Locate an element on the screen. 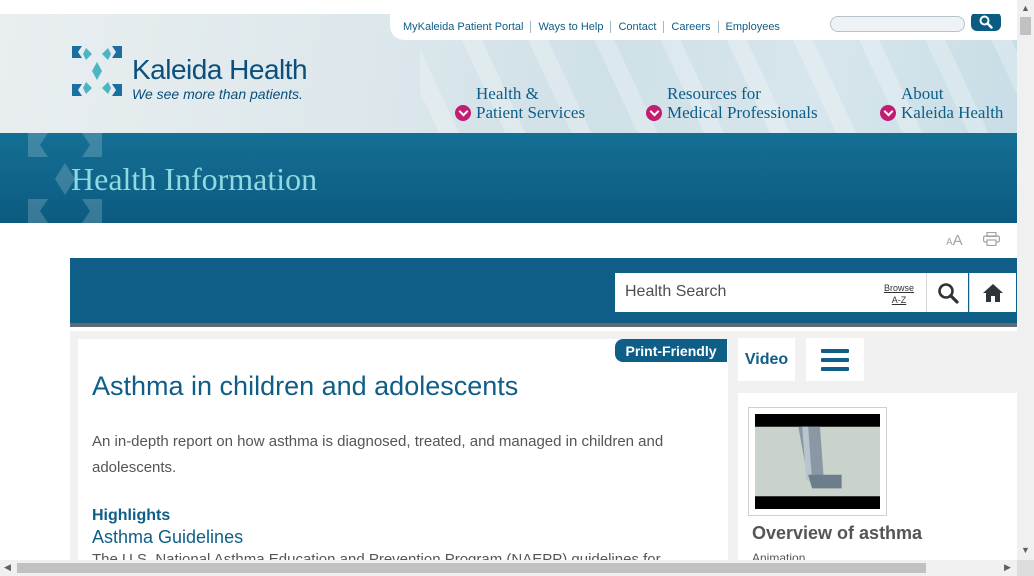  hamburger-menu-icon is located at coordinates (835, 359).